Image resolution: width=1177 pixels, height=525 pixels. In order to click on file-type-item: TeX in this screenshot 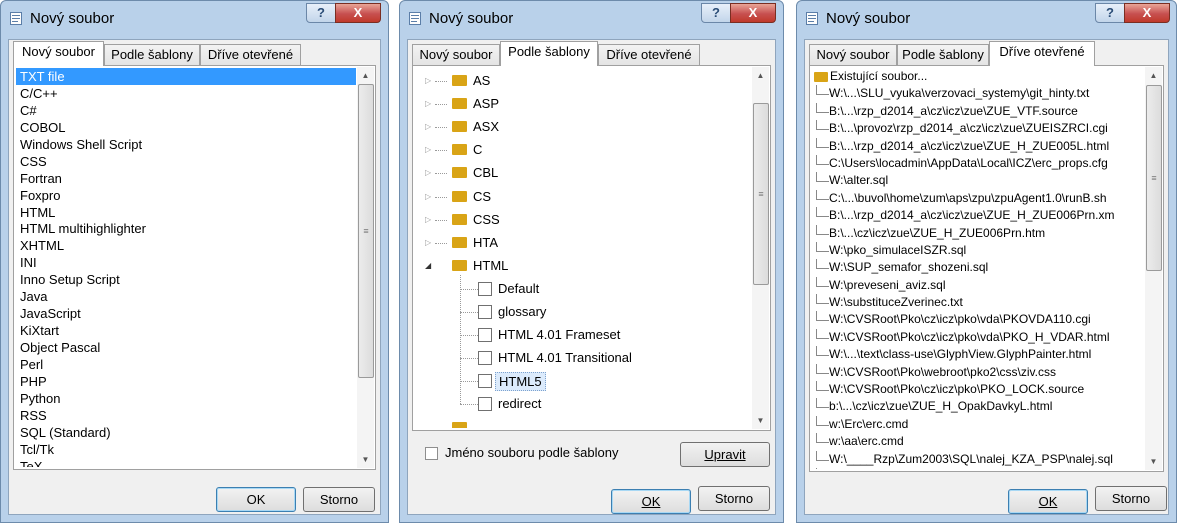, I will do `click(186, 462)`.